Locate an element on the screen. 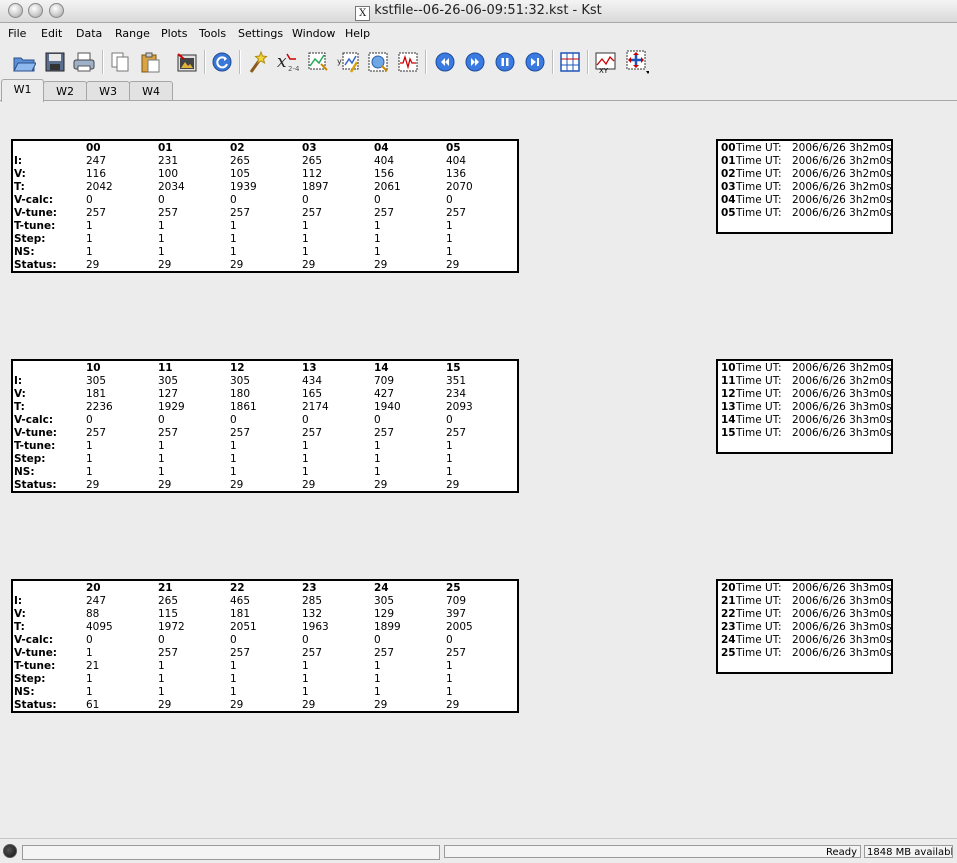 The height and width of the screenshot is (863, 957). row-label: NS: is located at coordinates (24, 692).